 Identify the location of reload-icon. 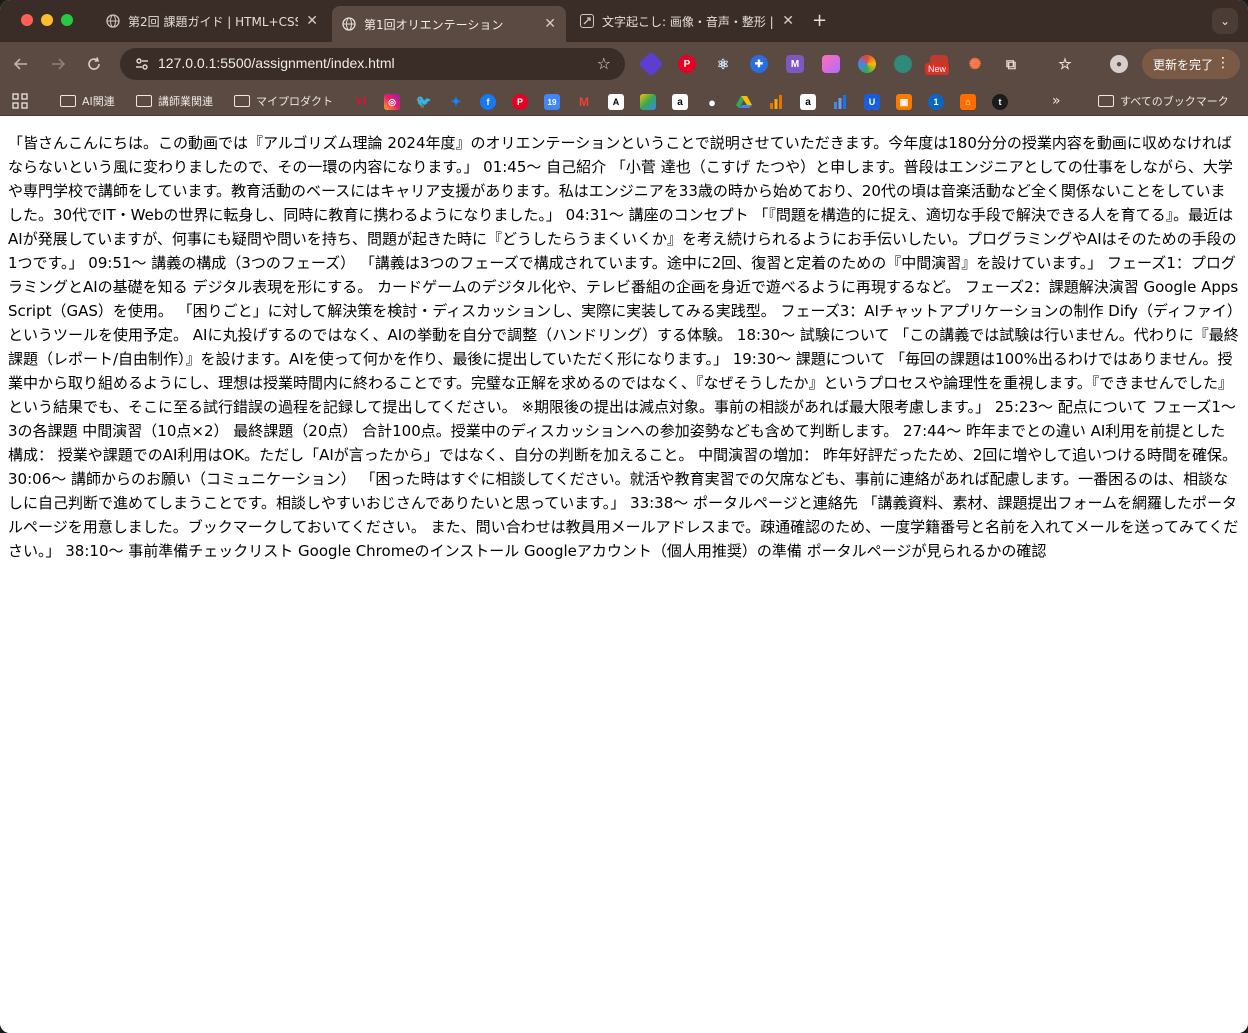
(94, 63).